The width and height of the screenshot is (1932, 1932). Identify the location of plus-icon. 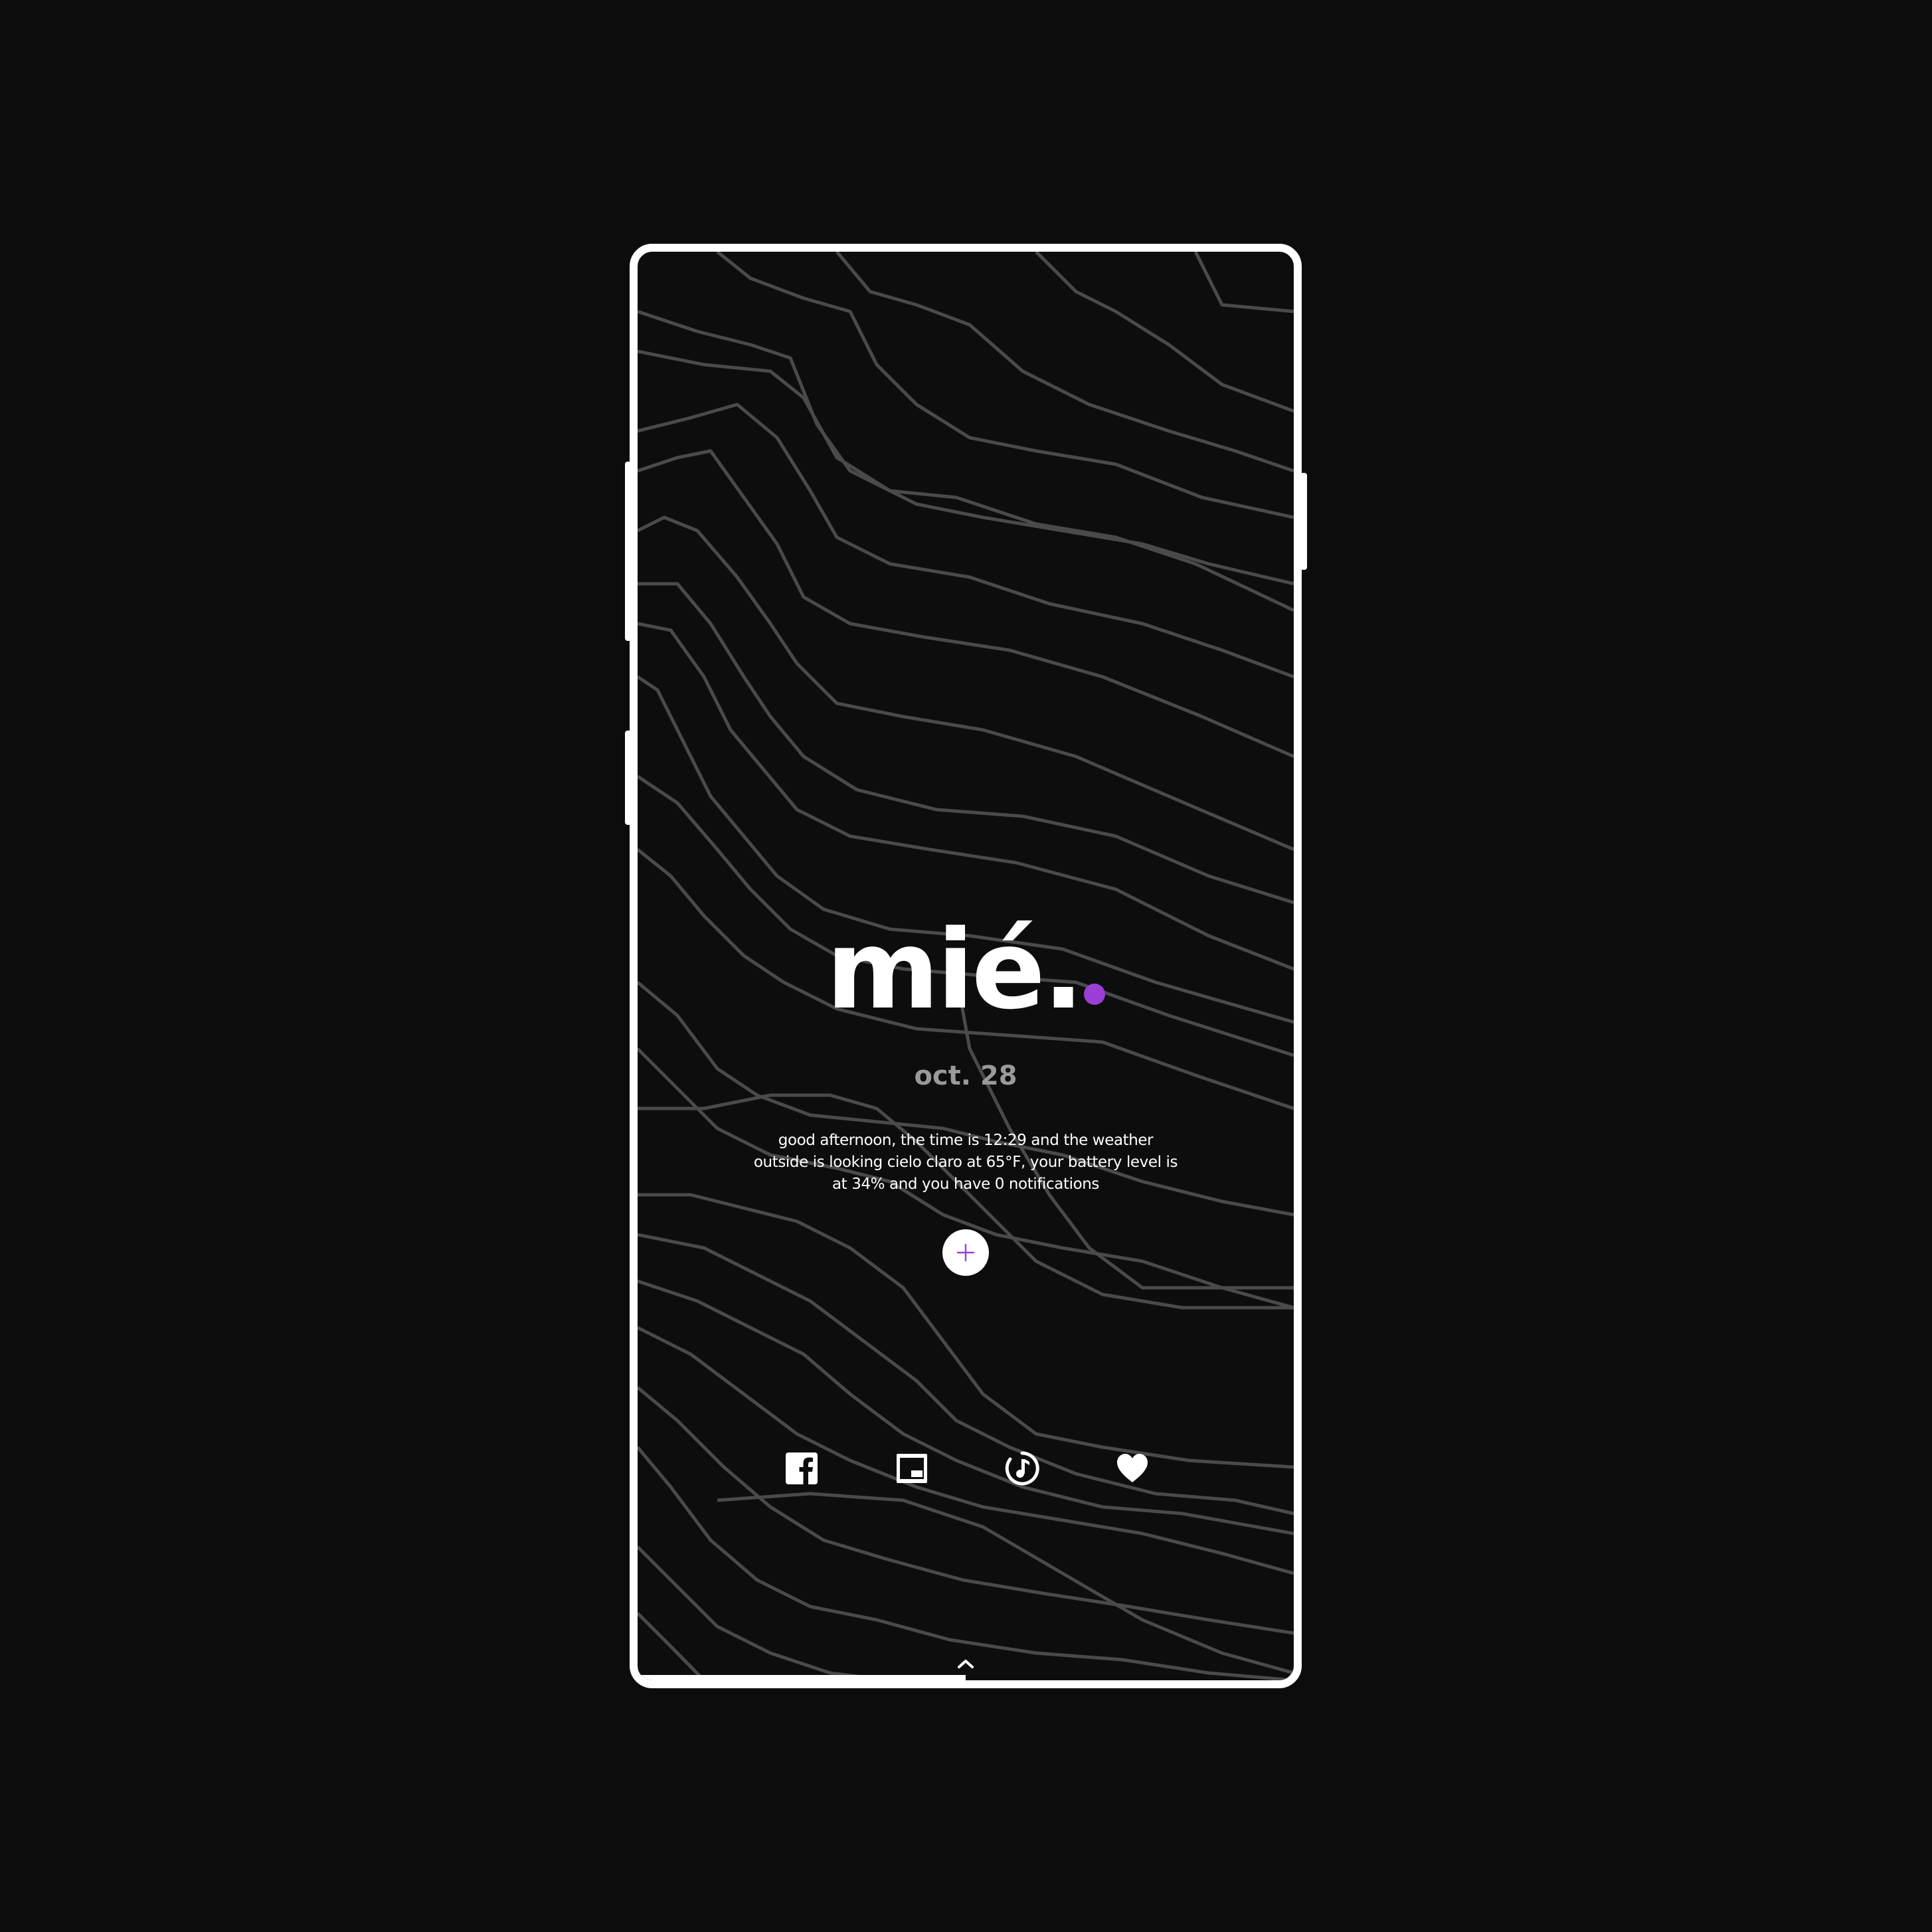
(965, 1252).